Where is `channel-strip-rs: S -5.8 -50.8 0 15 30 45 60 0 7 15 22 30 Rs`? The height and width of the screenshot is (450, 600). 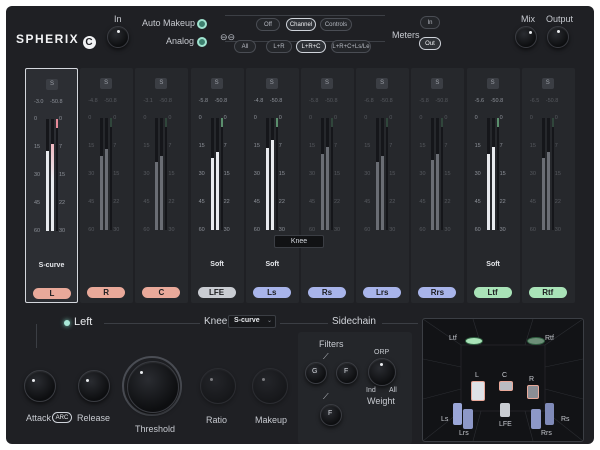 channel-strip-rs: S -5.8 -50.8 0 15 30 45 60 0 7 15 22 30 Rs is located at coordinates (327, 185).